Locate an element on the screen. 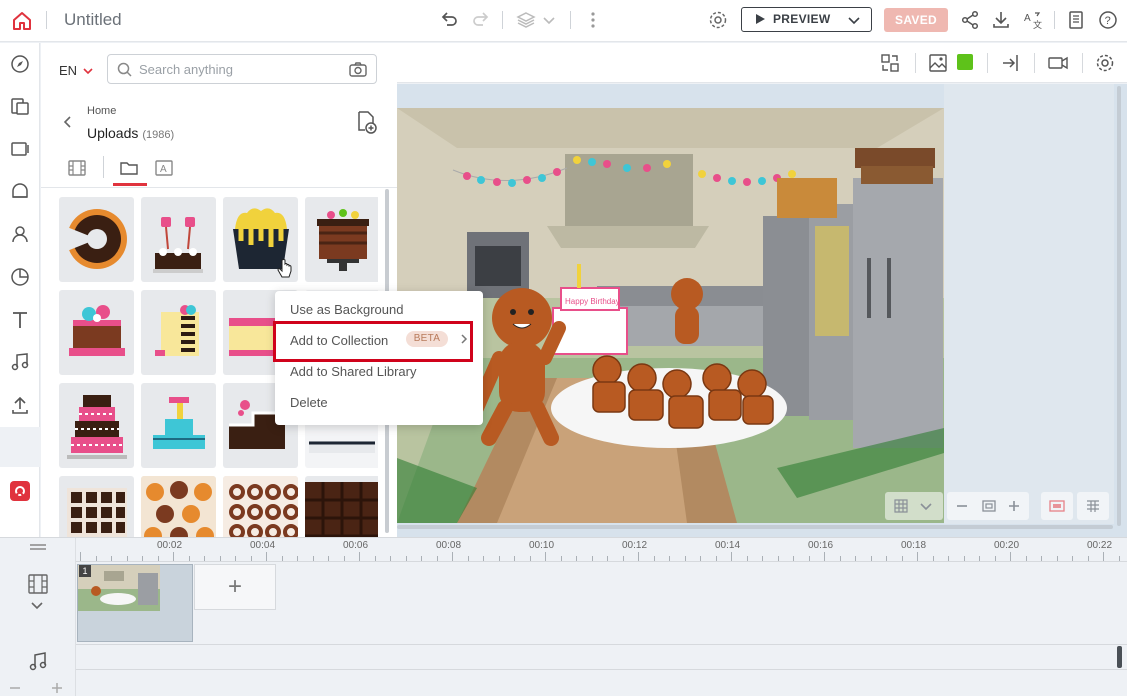 The width and height of the screenshot is (1127, 696). music-track-icon is located at coordinates (38, 662).